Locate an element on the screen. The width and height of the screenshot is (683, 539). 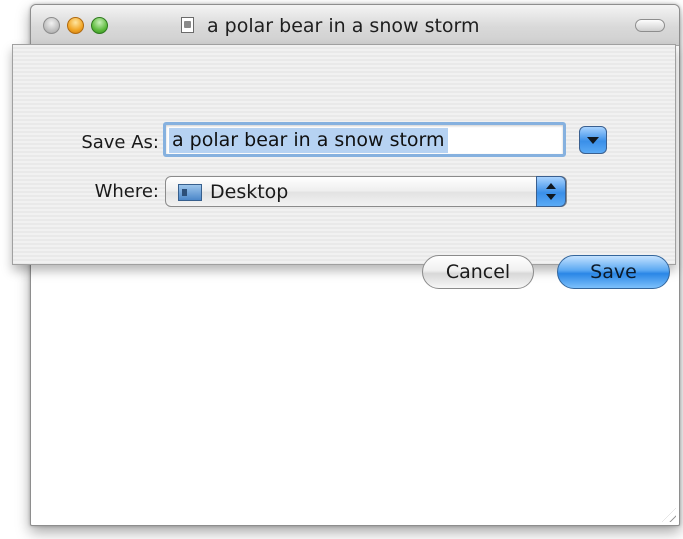
expand-dialog-button is located at coordinates (593, 140).